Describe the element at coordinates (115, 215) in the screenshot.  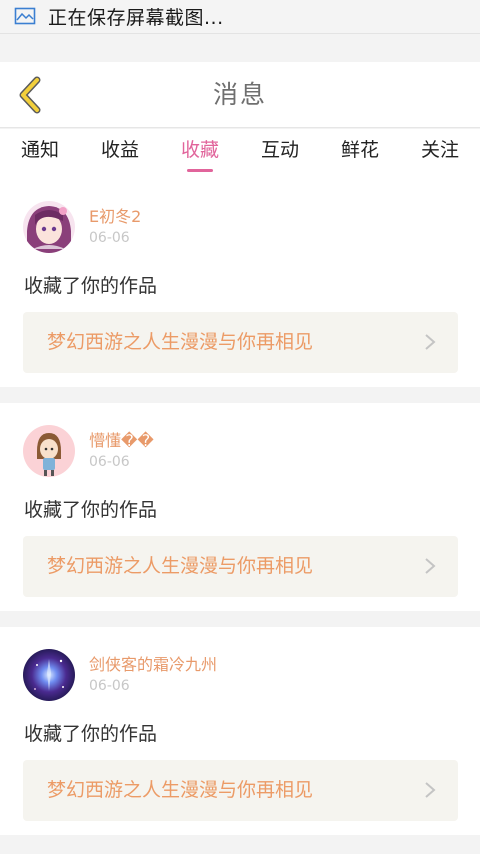
I see `username: E初冬2` at that location.